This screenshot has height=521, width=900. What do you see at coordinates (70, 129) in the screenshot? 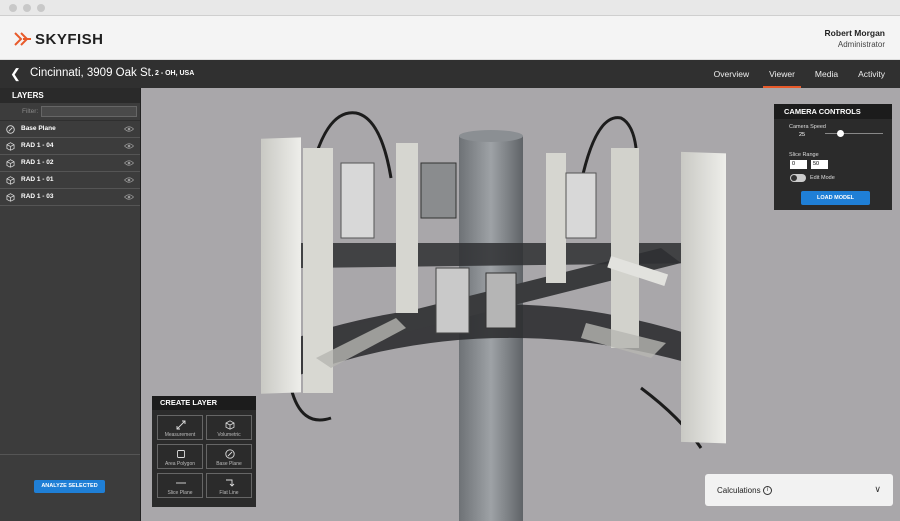
I see `layer-item-base-plane: Base Plane` at bounding box center [70, 129].